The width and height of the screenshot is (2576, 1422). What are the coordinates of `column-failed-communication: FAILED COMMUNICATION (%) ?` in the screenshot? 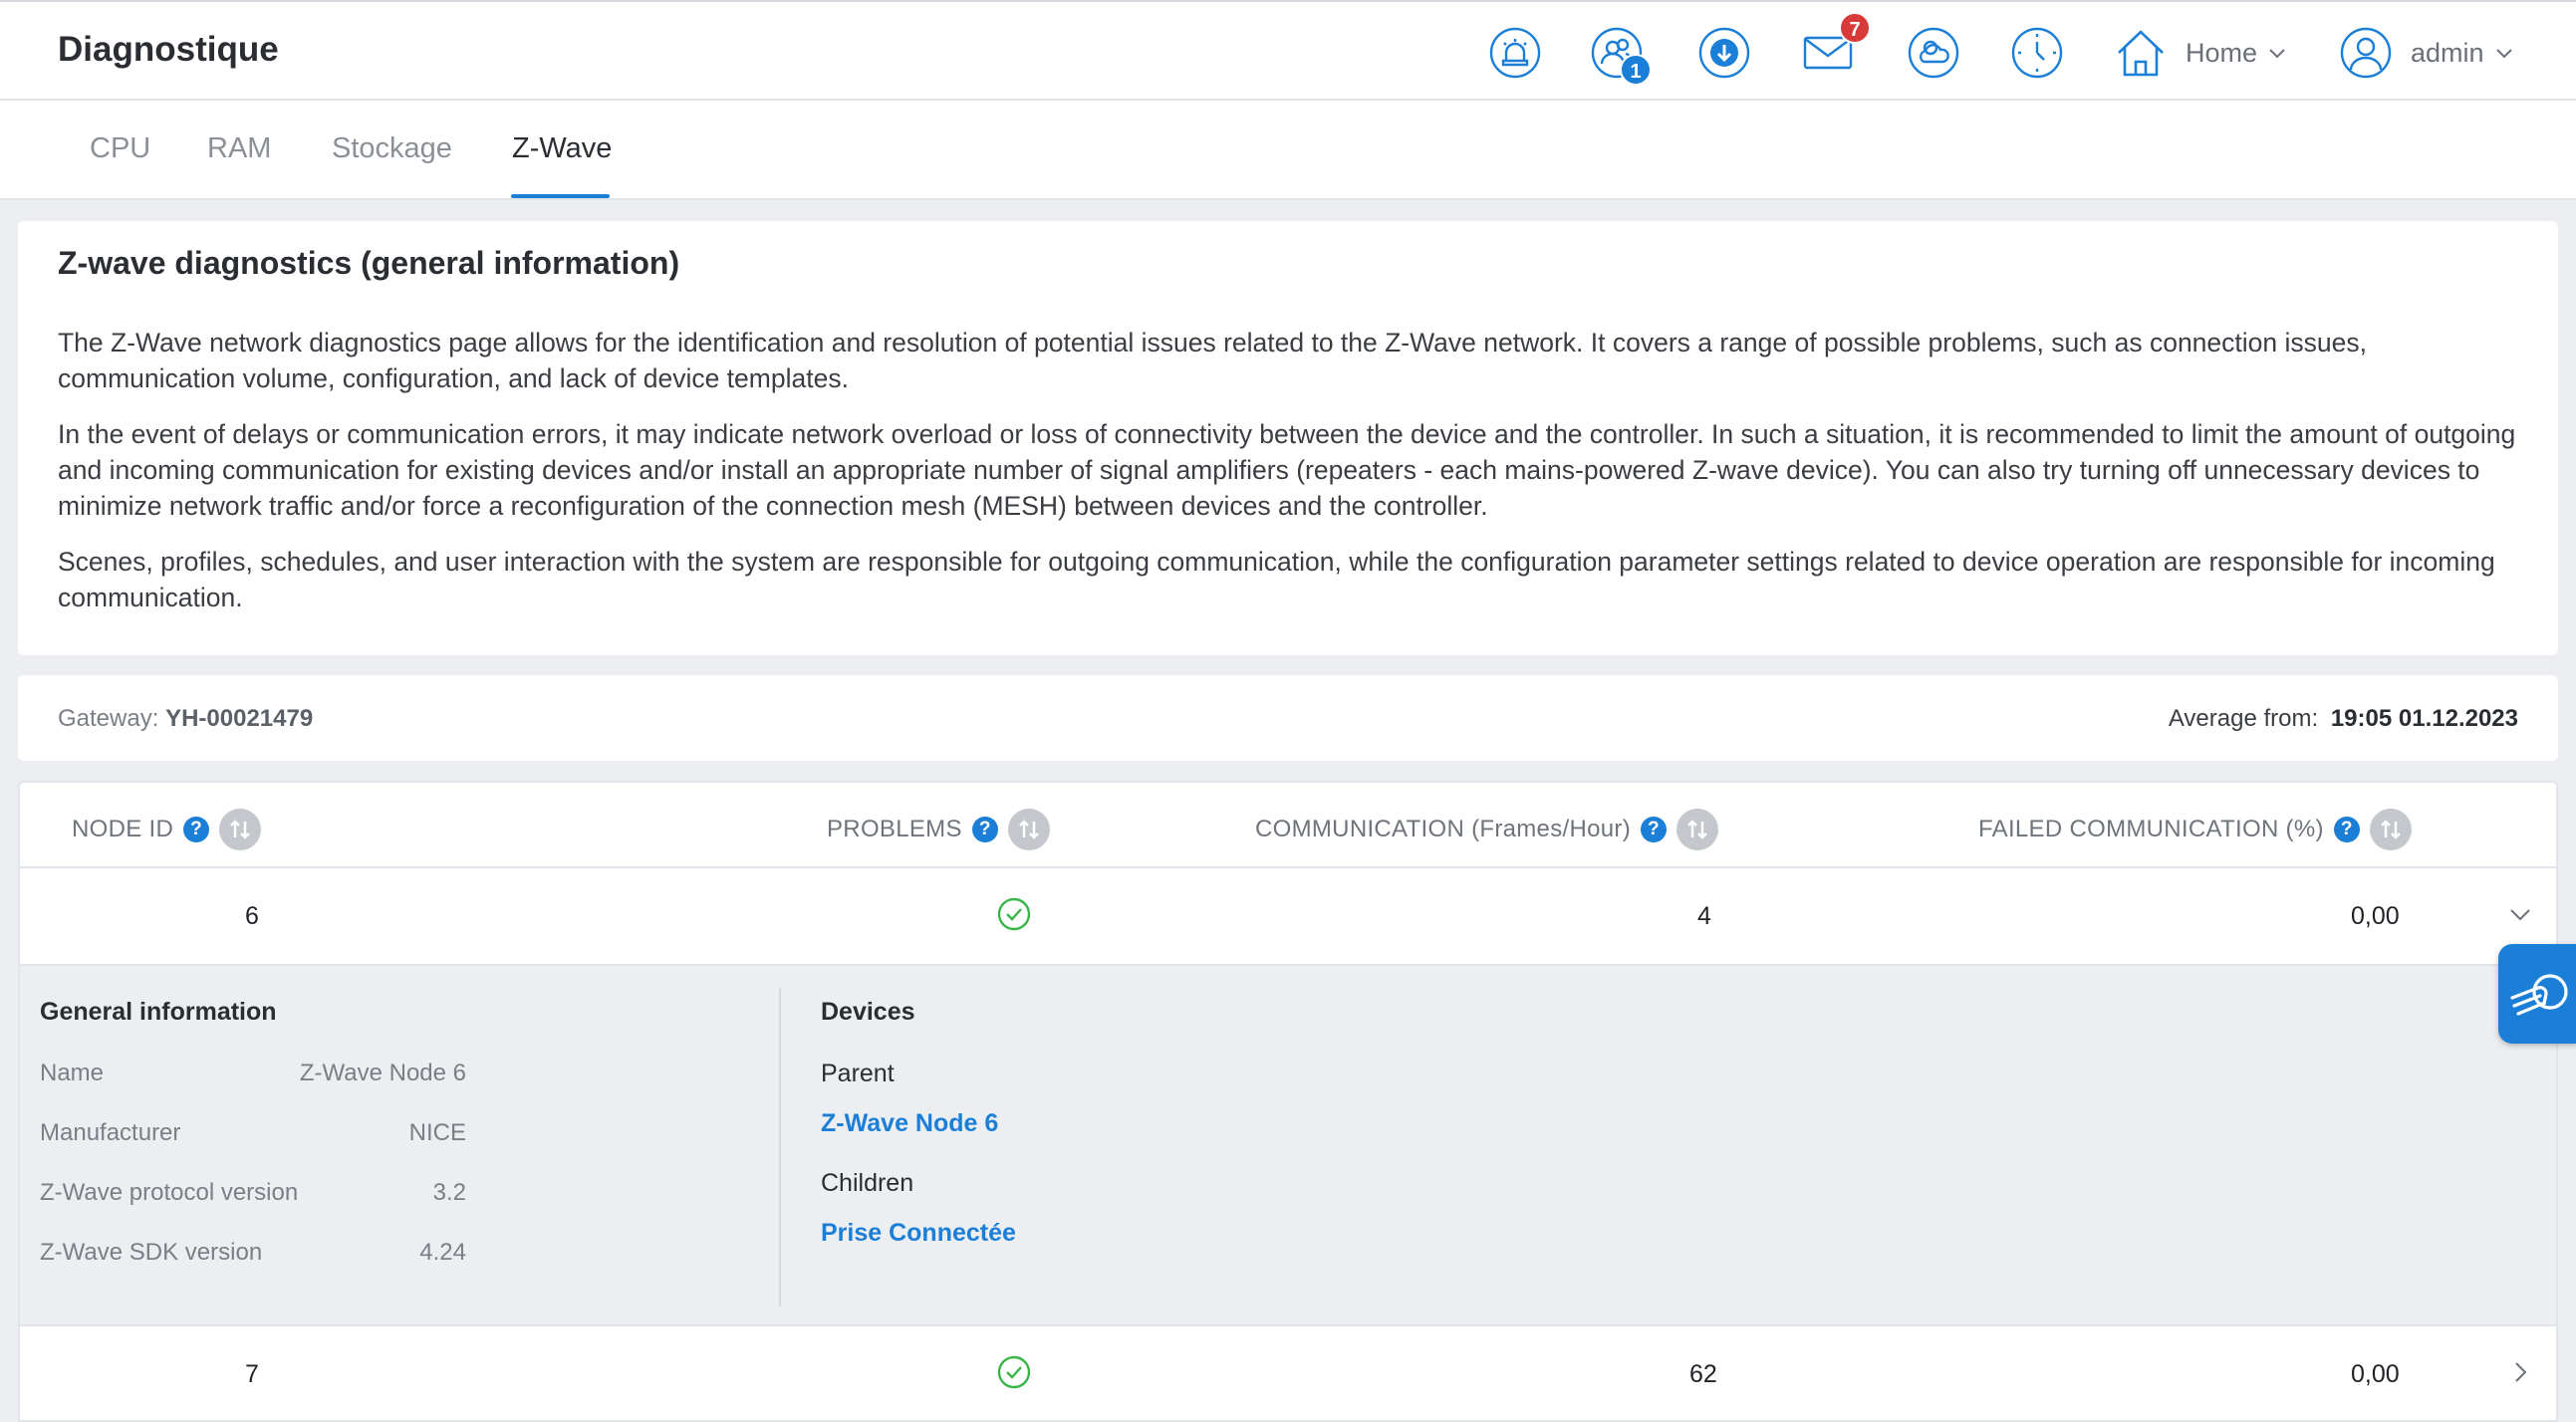 It's located at (2195, 829).